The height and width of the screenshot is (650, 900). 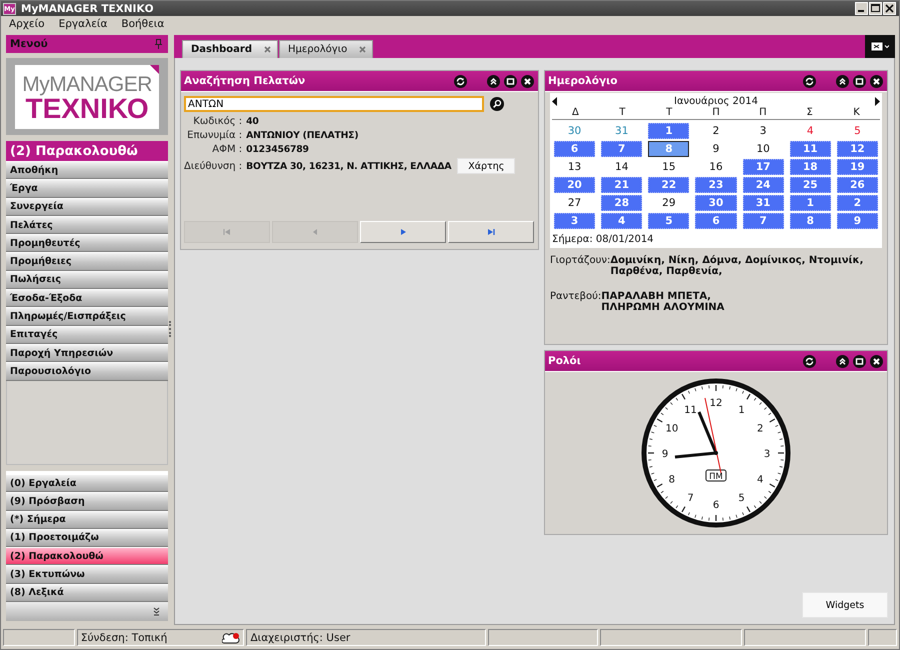 I want to click on previous-month-icon, so click(x=554, y=101).